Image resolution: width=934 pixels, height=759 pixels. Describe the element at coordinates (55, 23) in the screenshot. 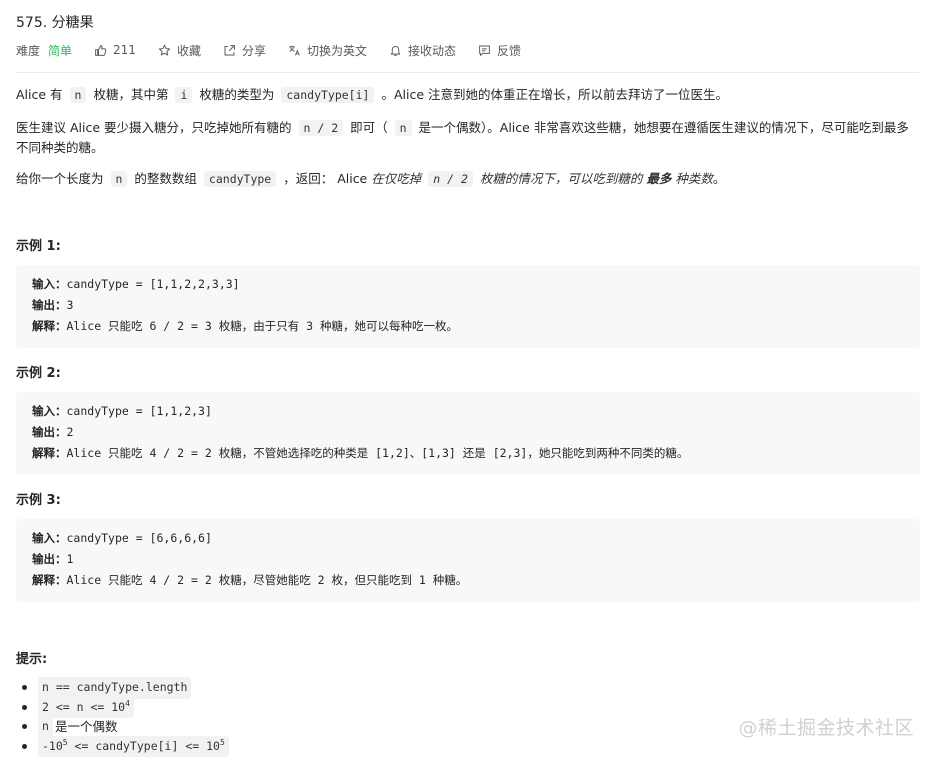

I see `problem-title: 575. 分糖果` at that location.